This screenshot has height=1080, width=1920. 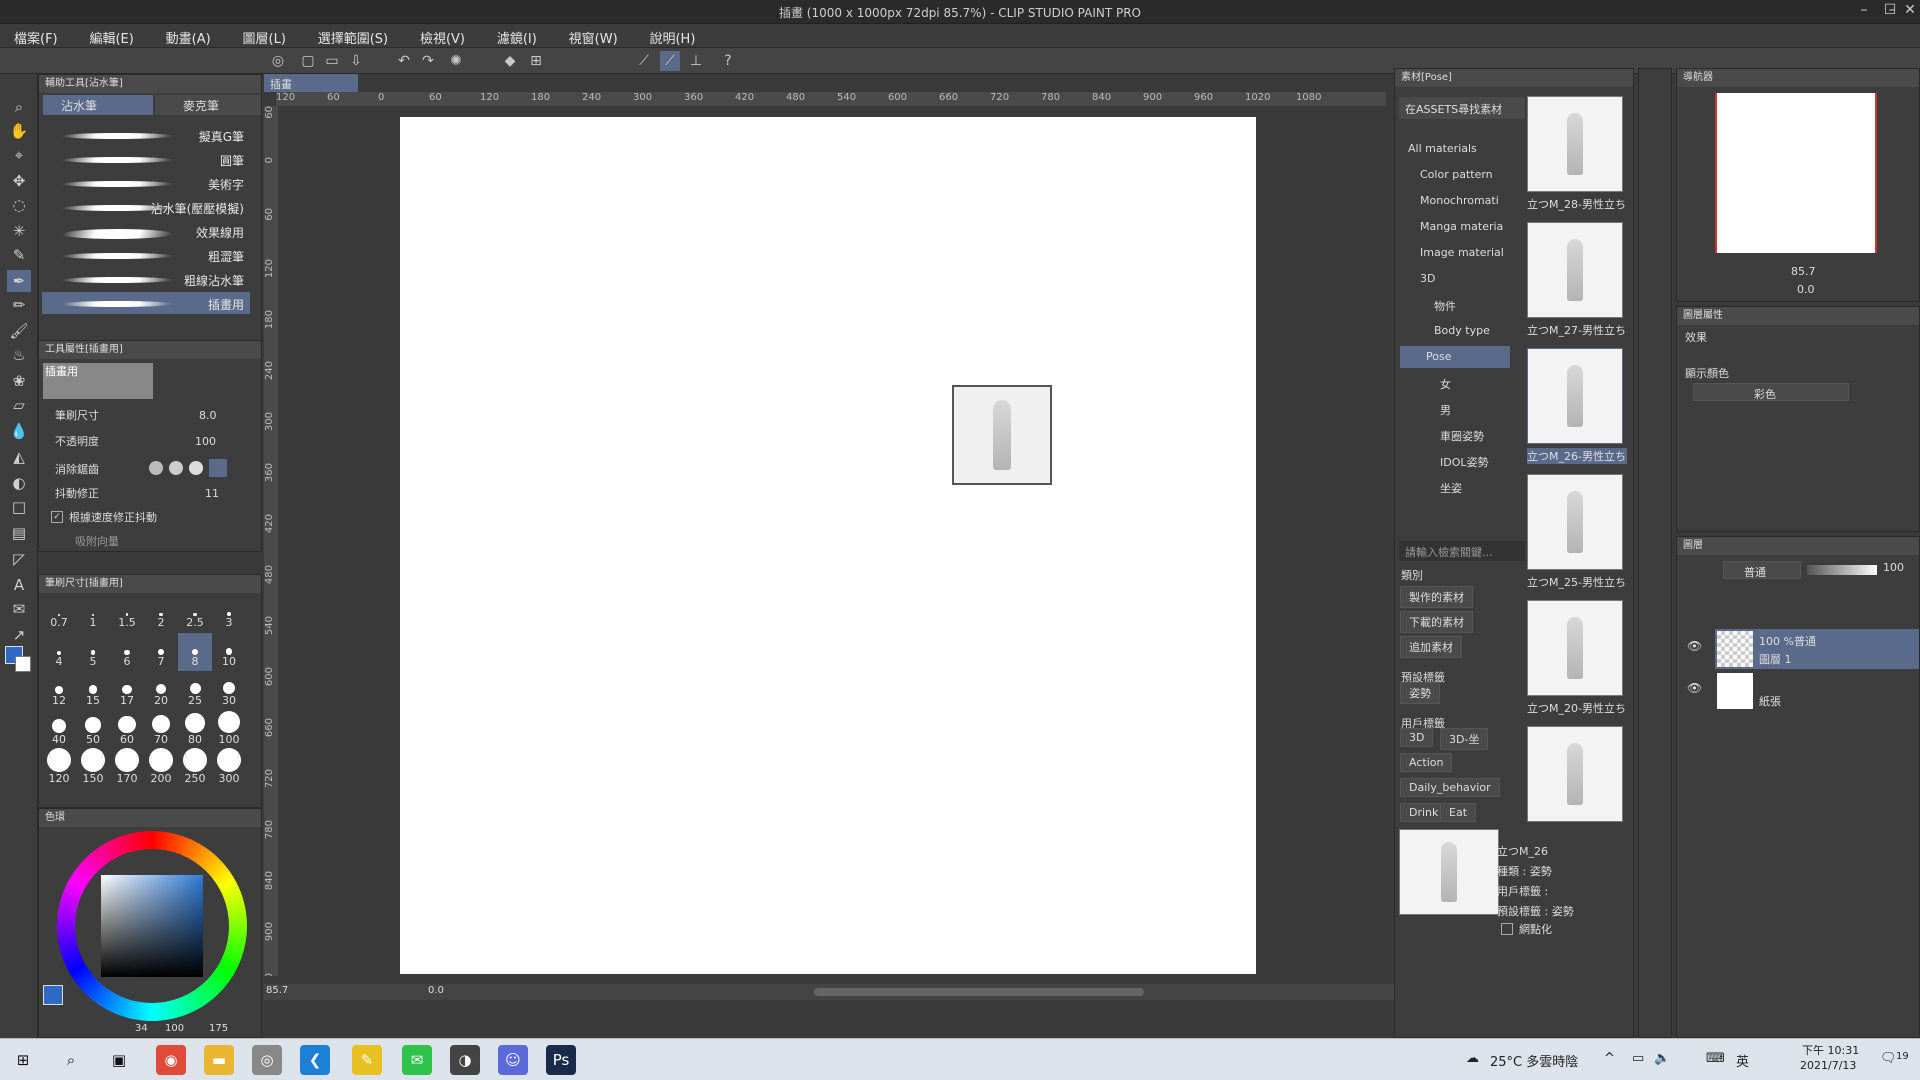 I want to click on brush-size-cell: 0.7, so click(x=59, y=613).